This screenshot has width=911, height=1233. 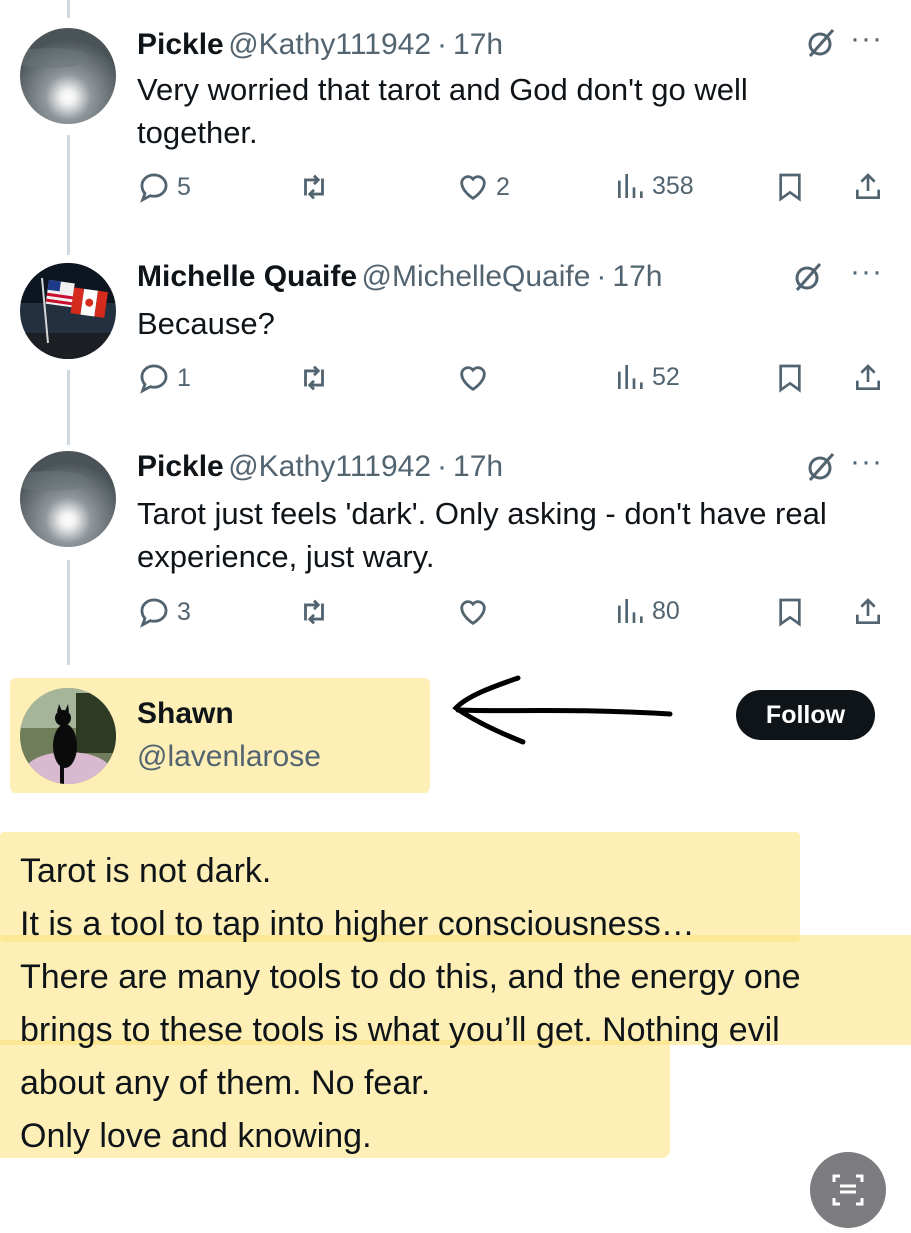 I want to click on view-count: 358, so click(x=673, y=185).